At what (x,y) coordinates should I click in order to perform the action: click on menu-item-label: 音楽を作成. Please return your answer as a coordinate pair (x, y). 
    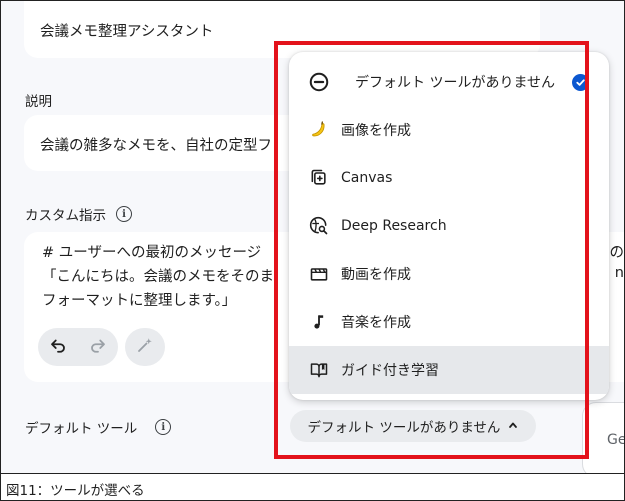
    Looking at the image, I should click on (376, 323).